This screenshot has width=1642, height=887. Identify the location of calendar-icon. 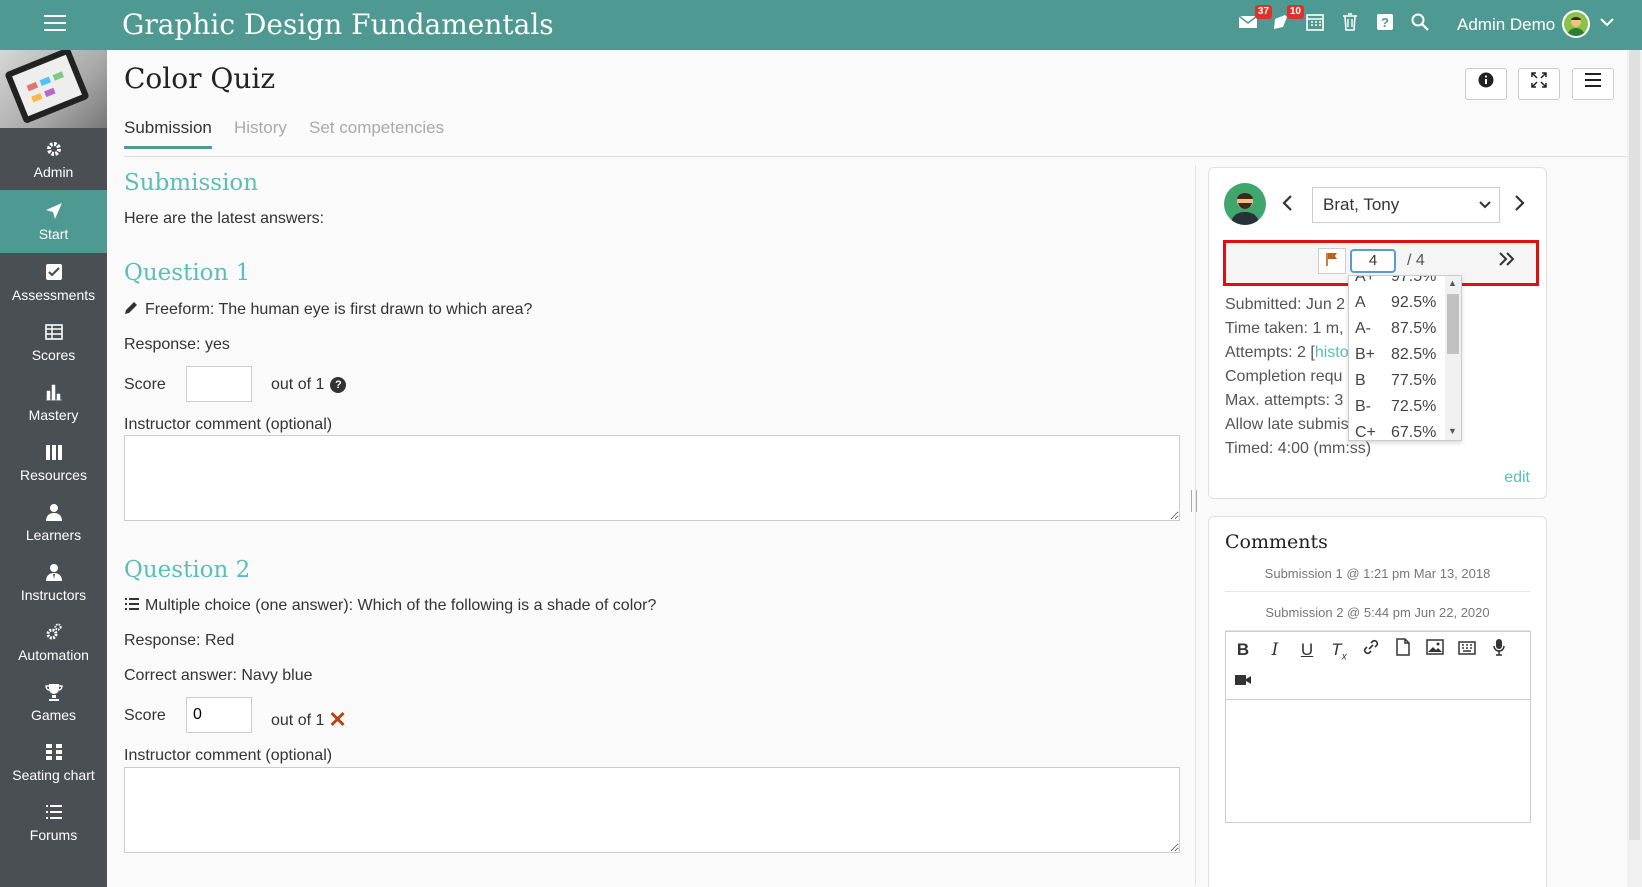
(1315, 25).